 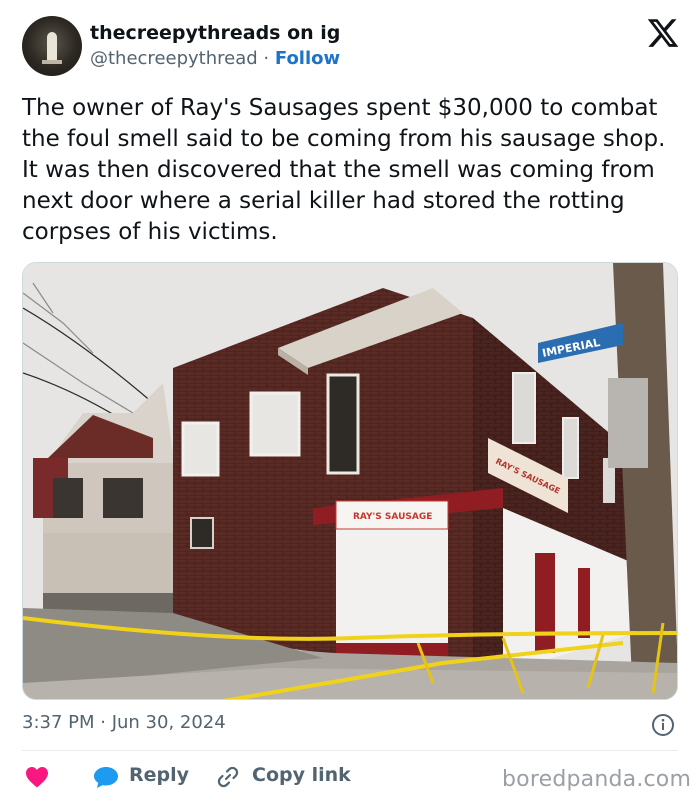 I want to click on user-handle: @thecreepythread, so click(x=174, y=58).